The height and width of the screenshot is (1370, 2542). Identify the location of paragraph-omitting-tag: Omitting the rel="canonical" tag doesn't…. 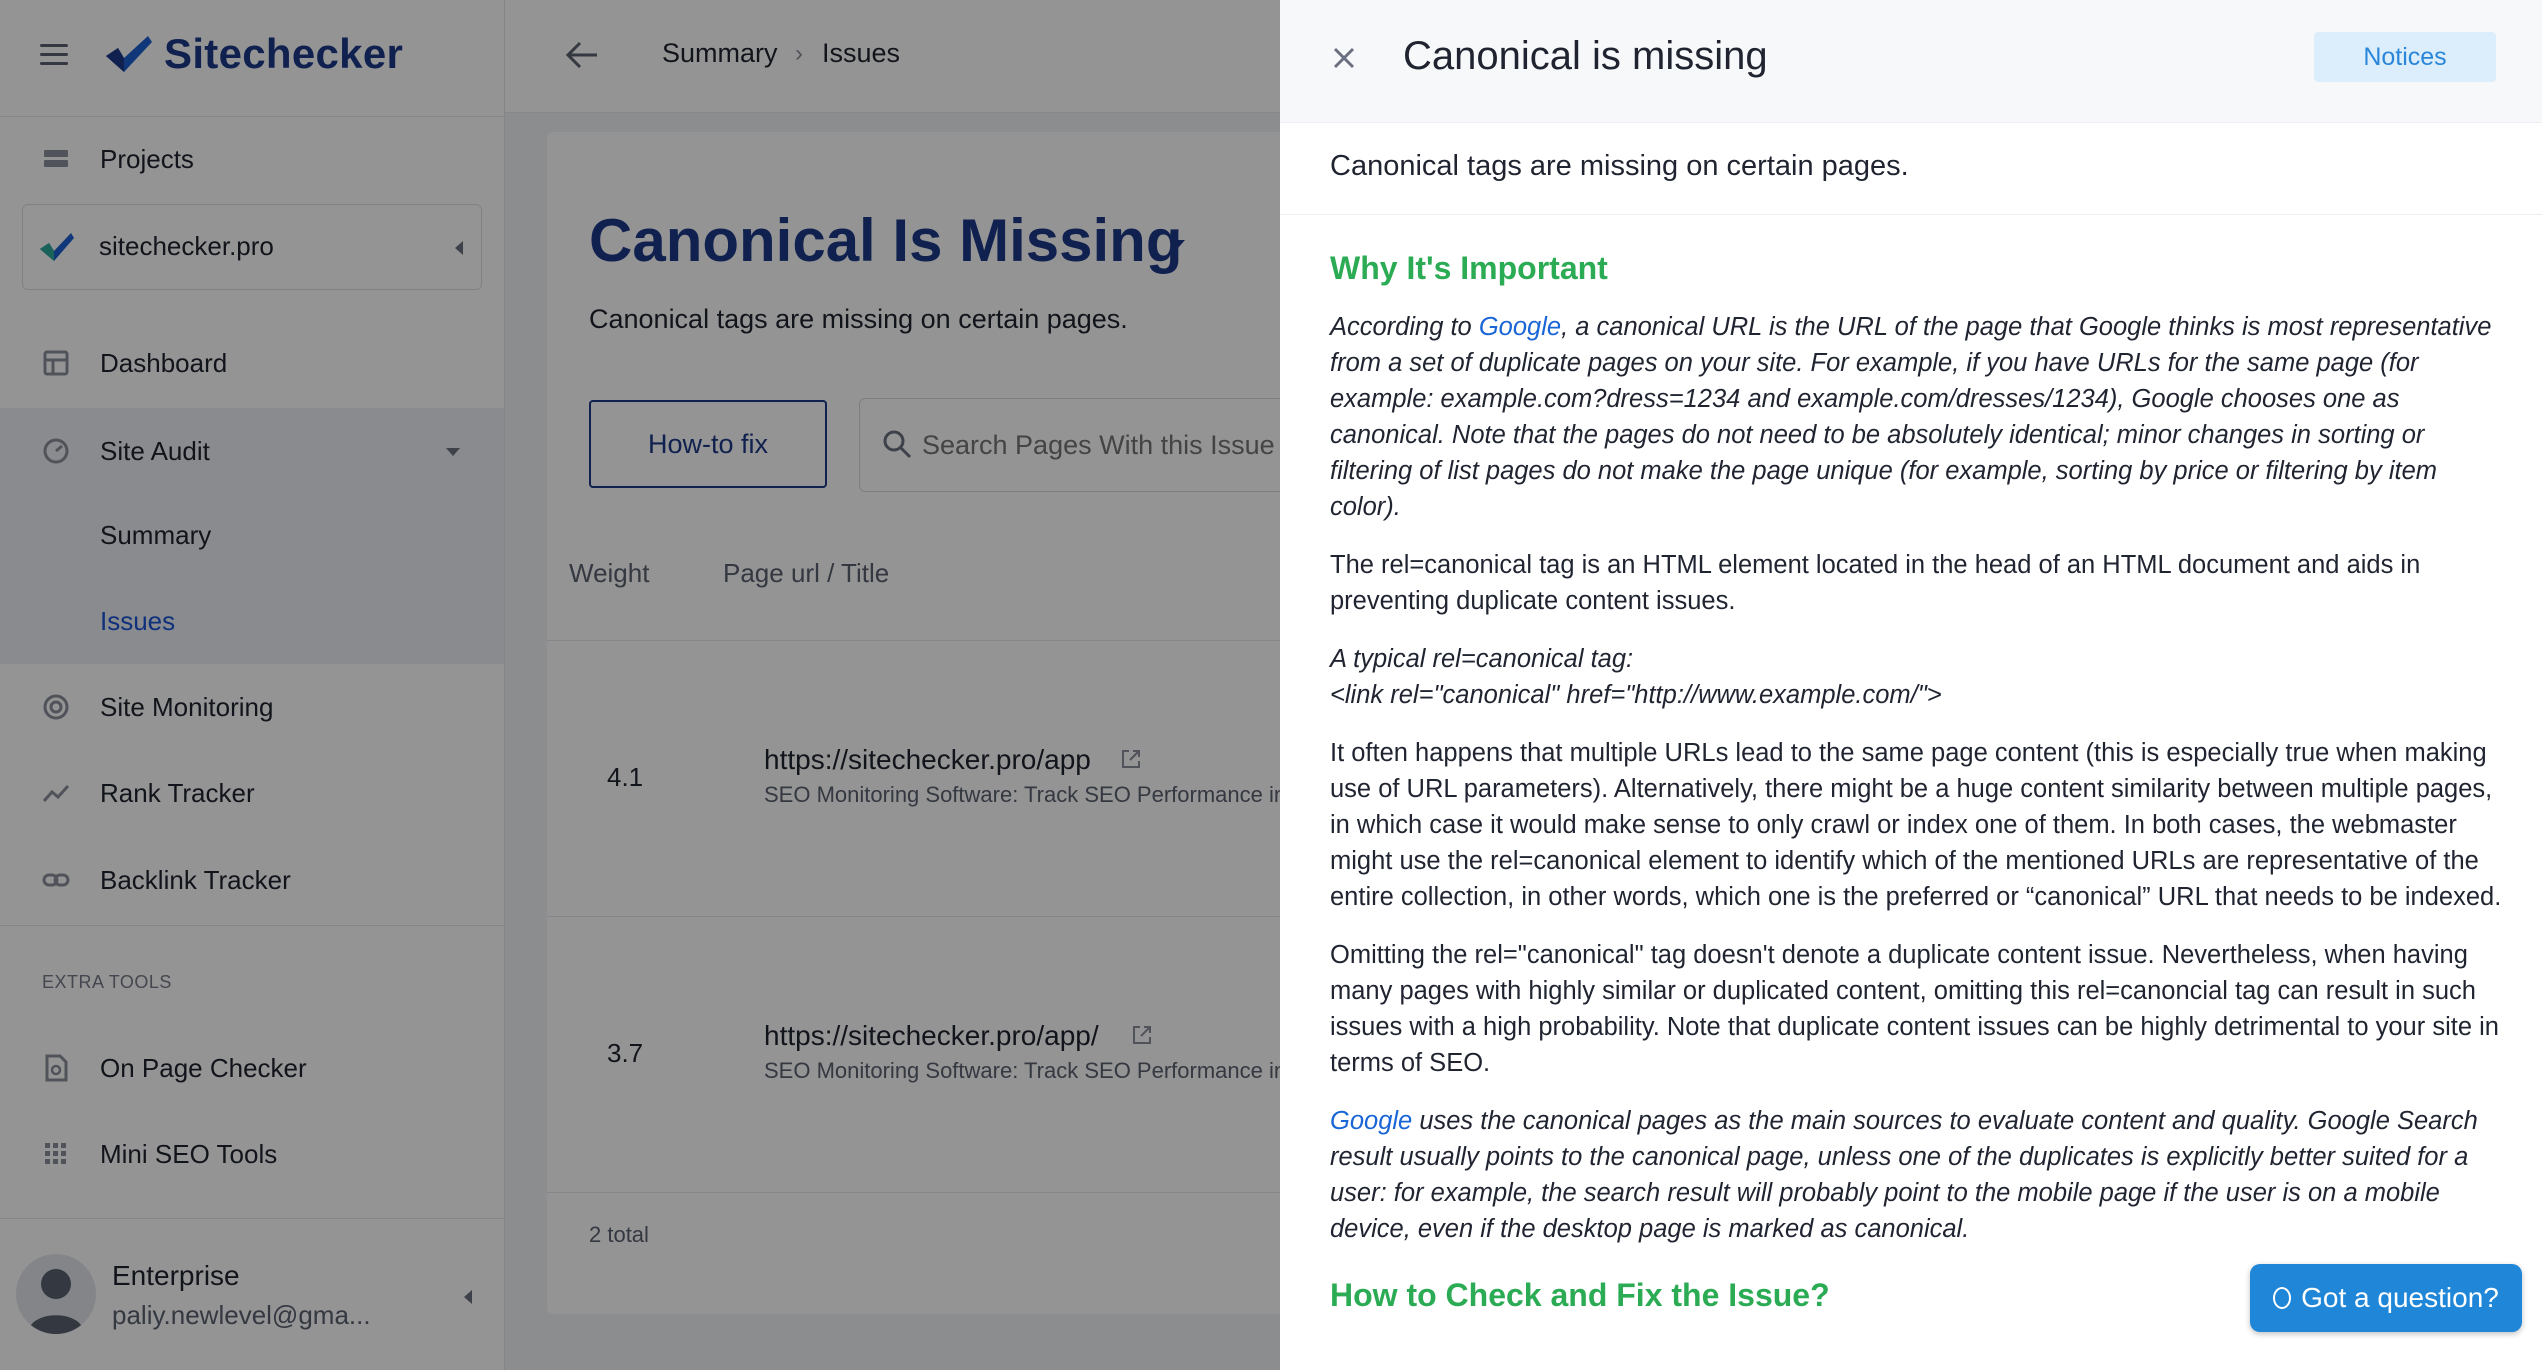
(1914, 1009).